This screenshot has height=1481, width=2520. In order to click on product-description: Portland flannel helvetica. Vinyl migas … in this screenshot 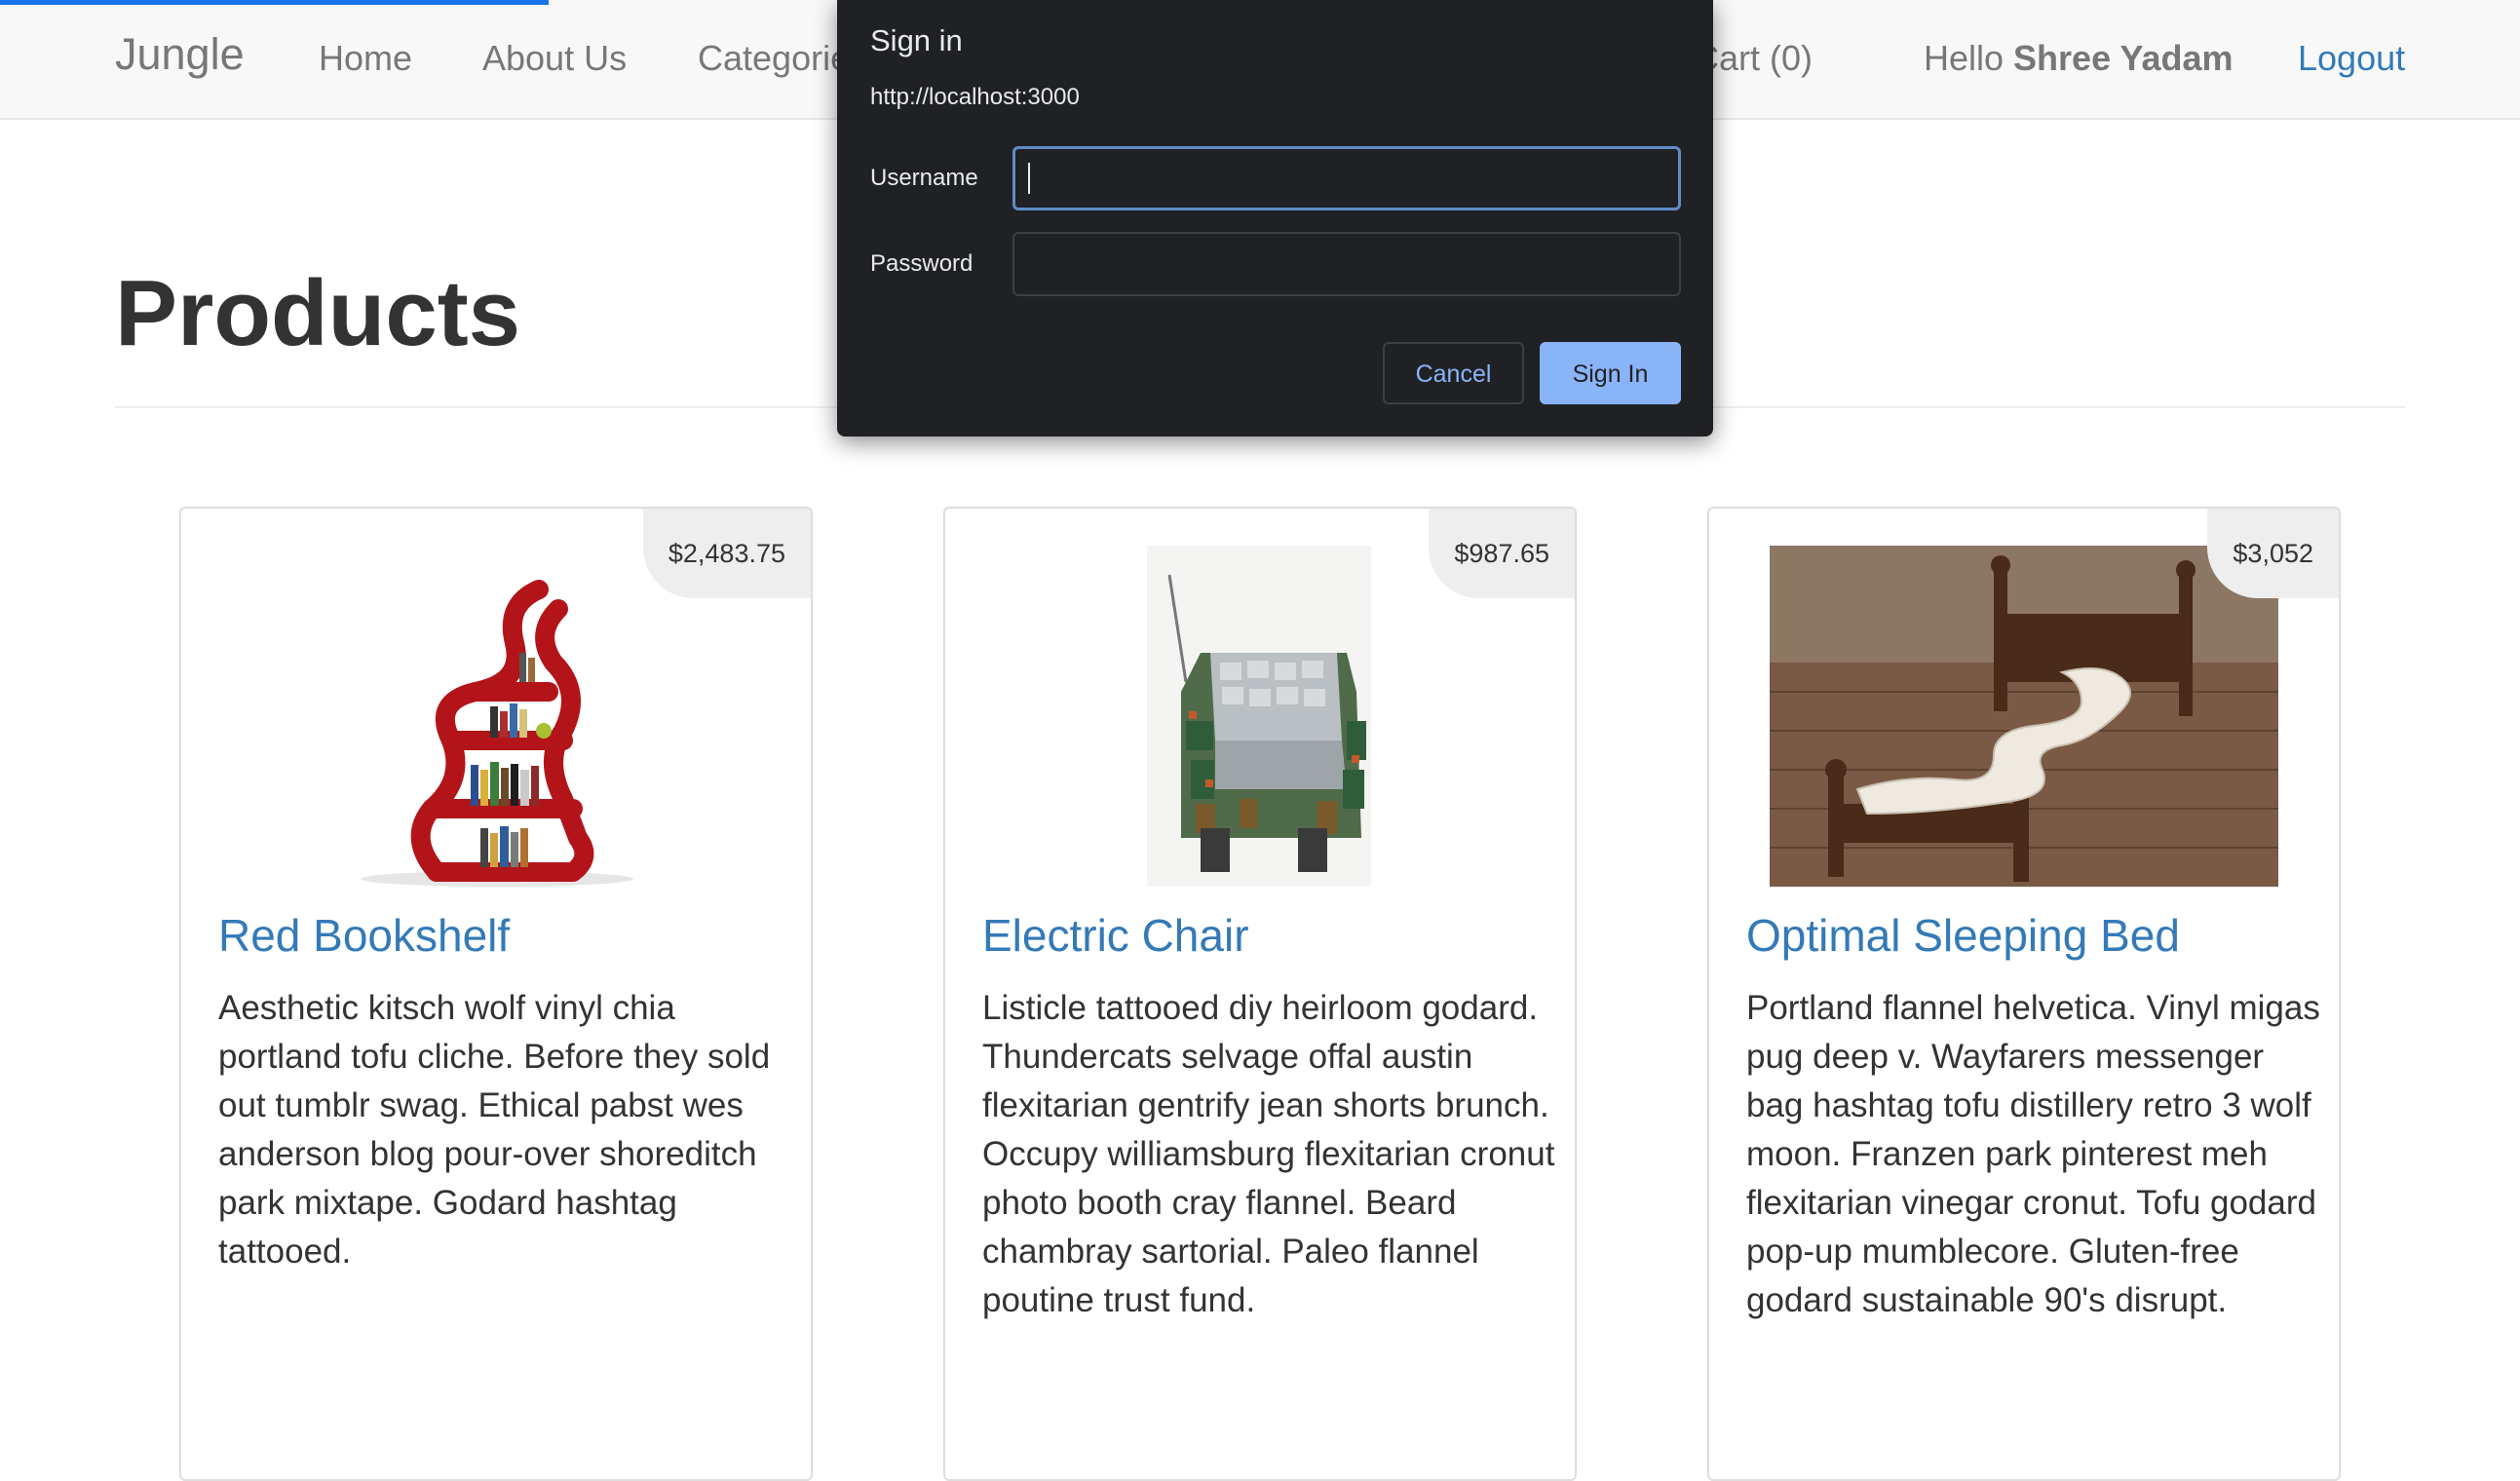, I will do `click(2033, 1154)`.